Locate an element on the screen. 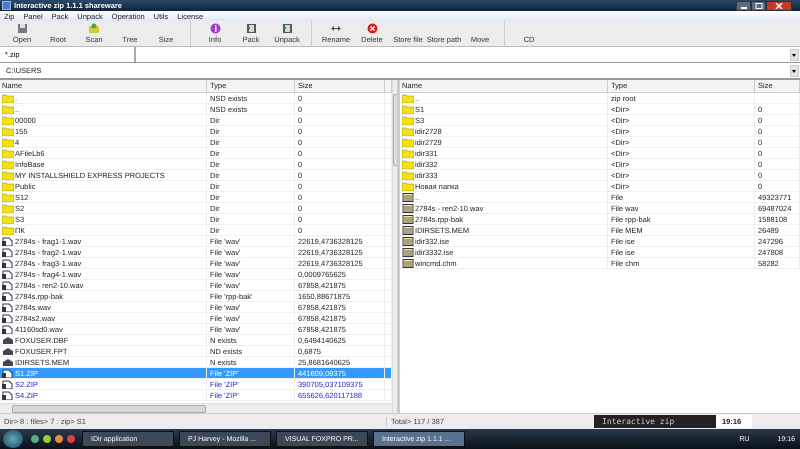  horizontal-scrollbar is located at coordinates (196, 408).